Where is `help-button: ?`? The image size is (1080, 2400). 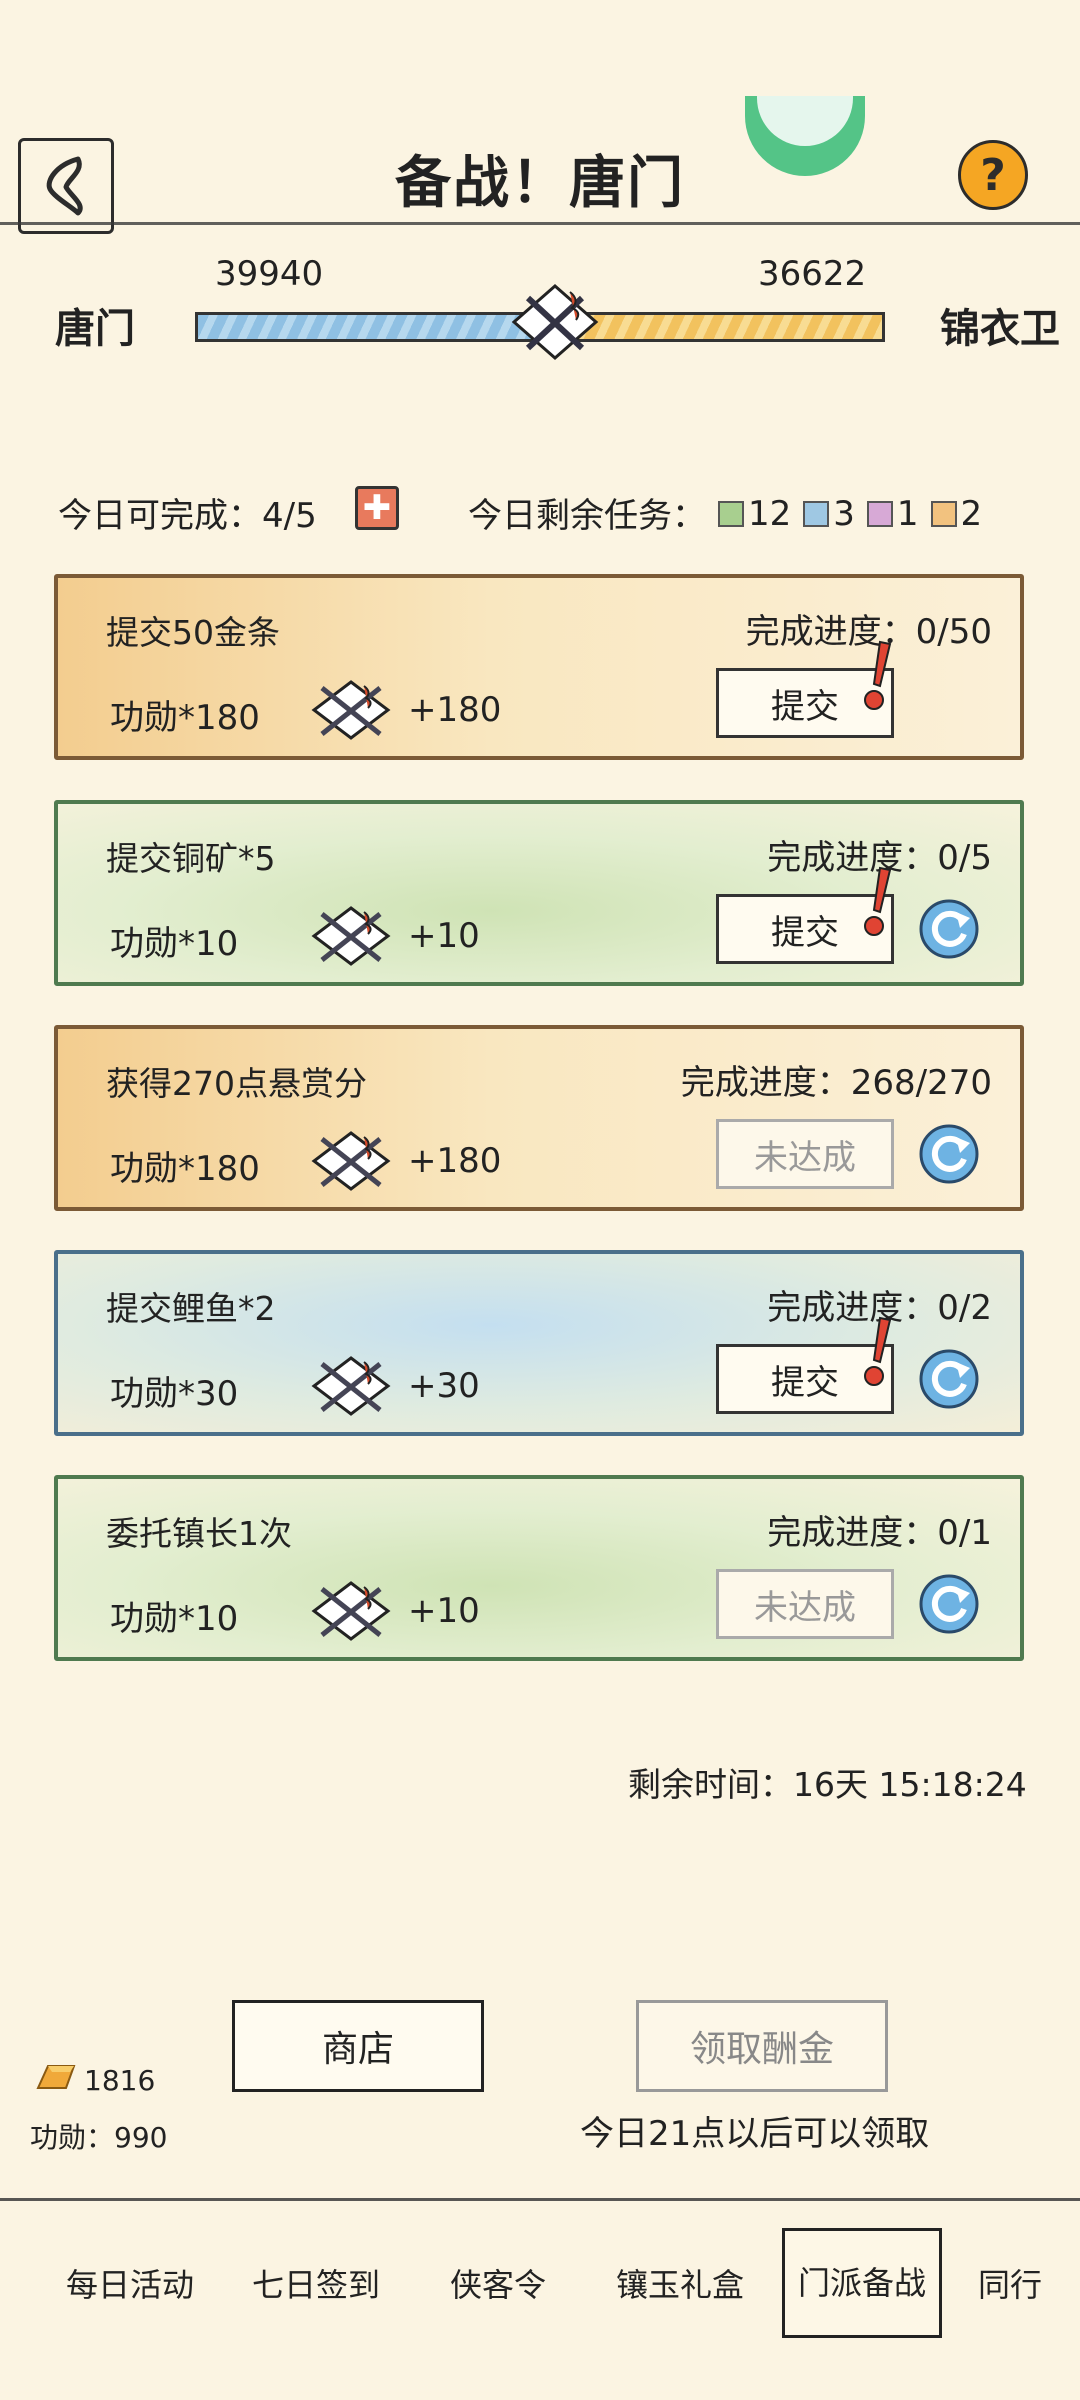 help-button: ? is located at coordinates (993, 175).